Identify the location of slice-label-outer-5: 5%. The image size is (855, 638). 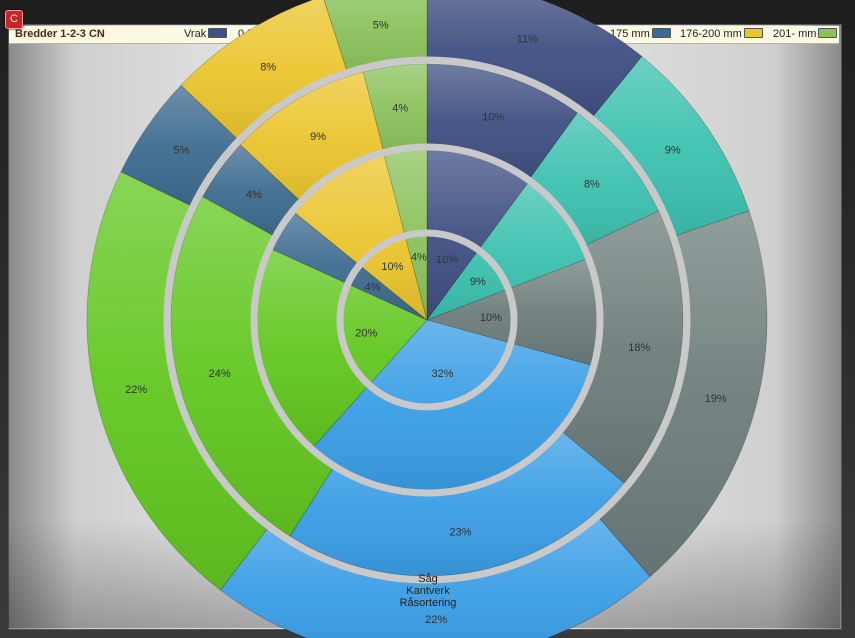
(181, 151).